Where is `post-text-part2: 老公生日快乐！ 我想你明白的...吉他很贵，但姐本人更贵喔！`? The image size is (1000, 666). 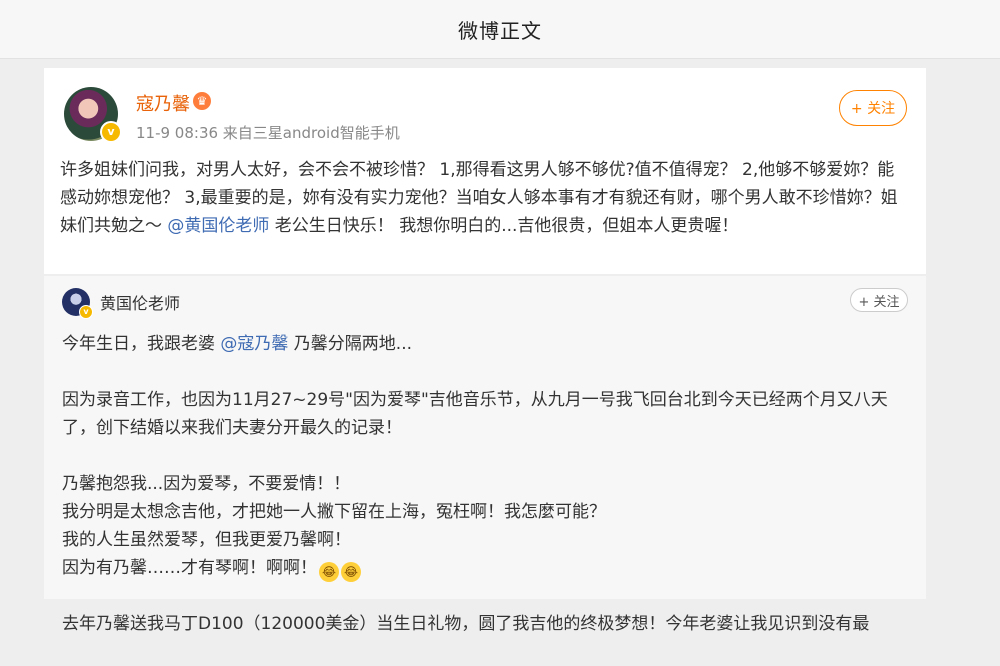 post-text-part2: 老公生日快乐！ 我想你明白的...吉他很贵，但姐本人更贵喔！ is located at coordinates (504, 226).